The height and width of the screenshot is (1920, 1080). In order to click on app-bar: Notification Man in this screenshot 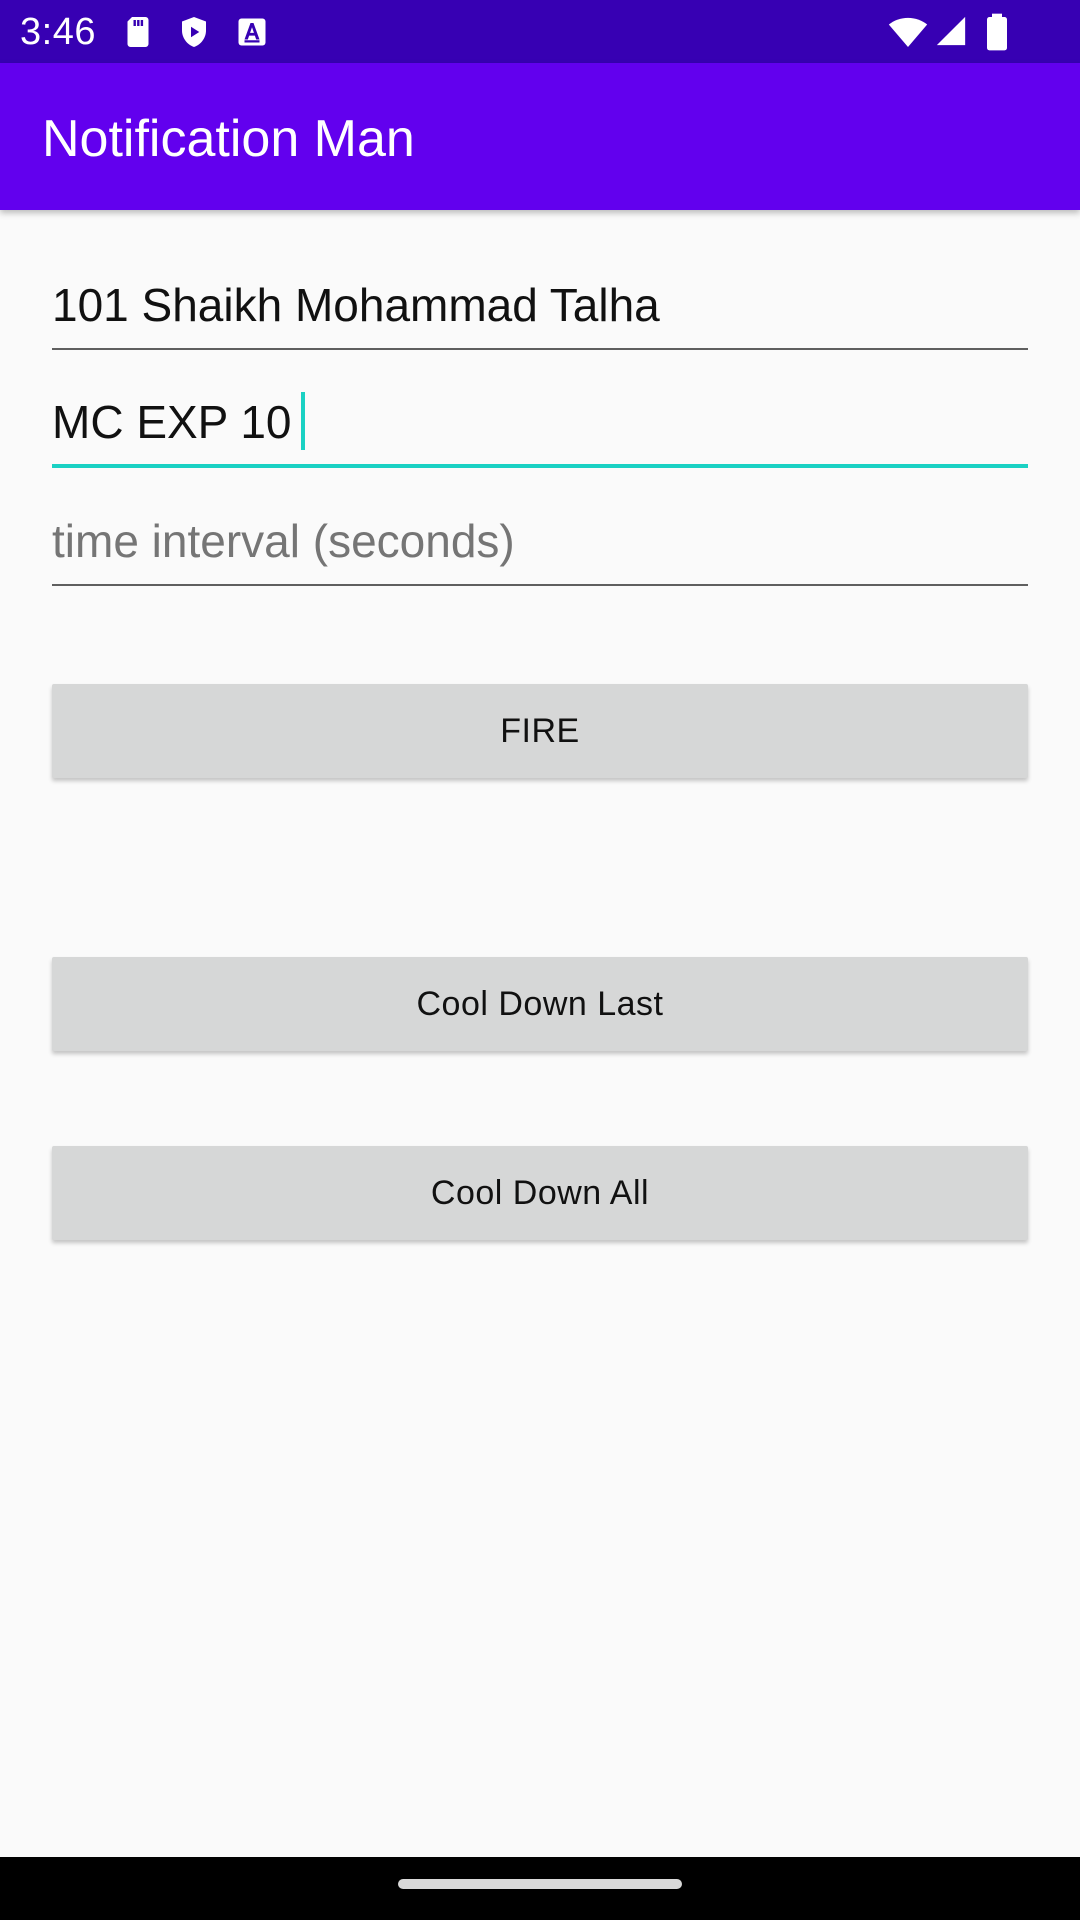, I will do `click(540, 136)`.